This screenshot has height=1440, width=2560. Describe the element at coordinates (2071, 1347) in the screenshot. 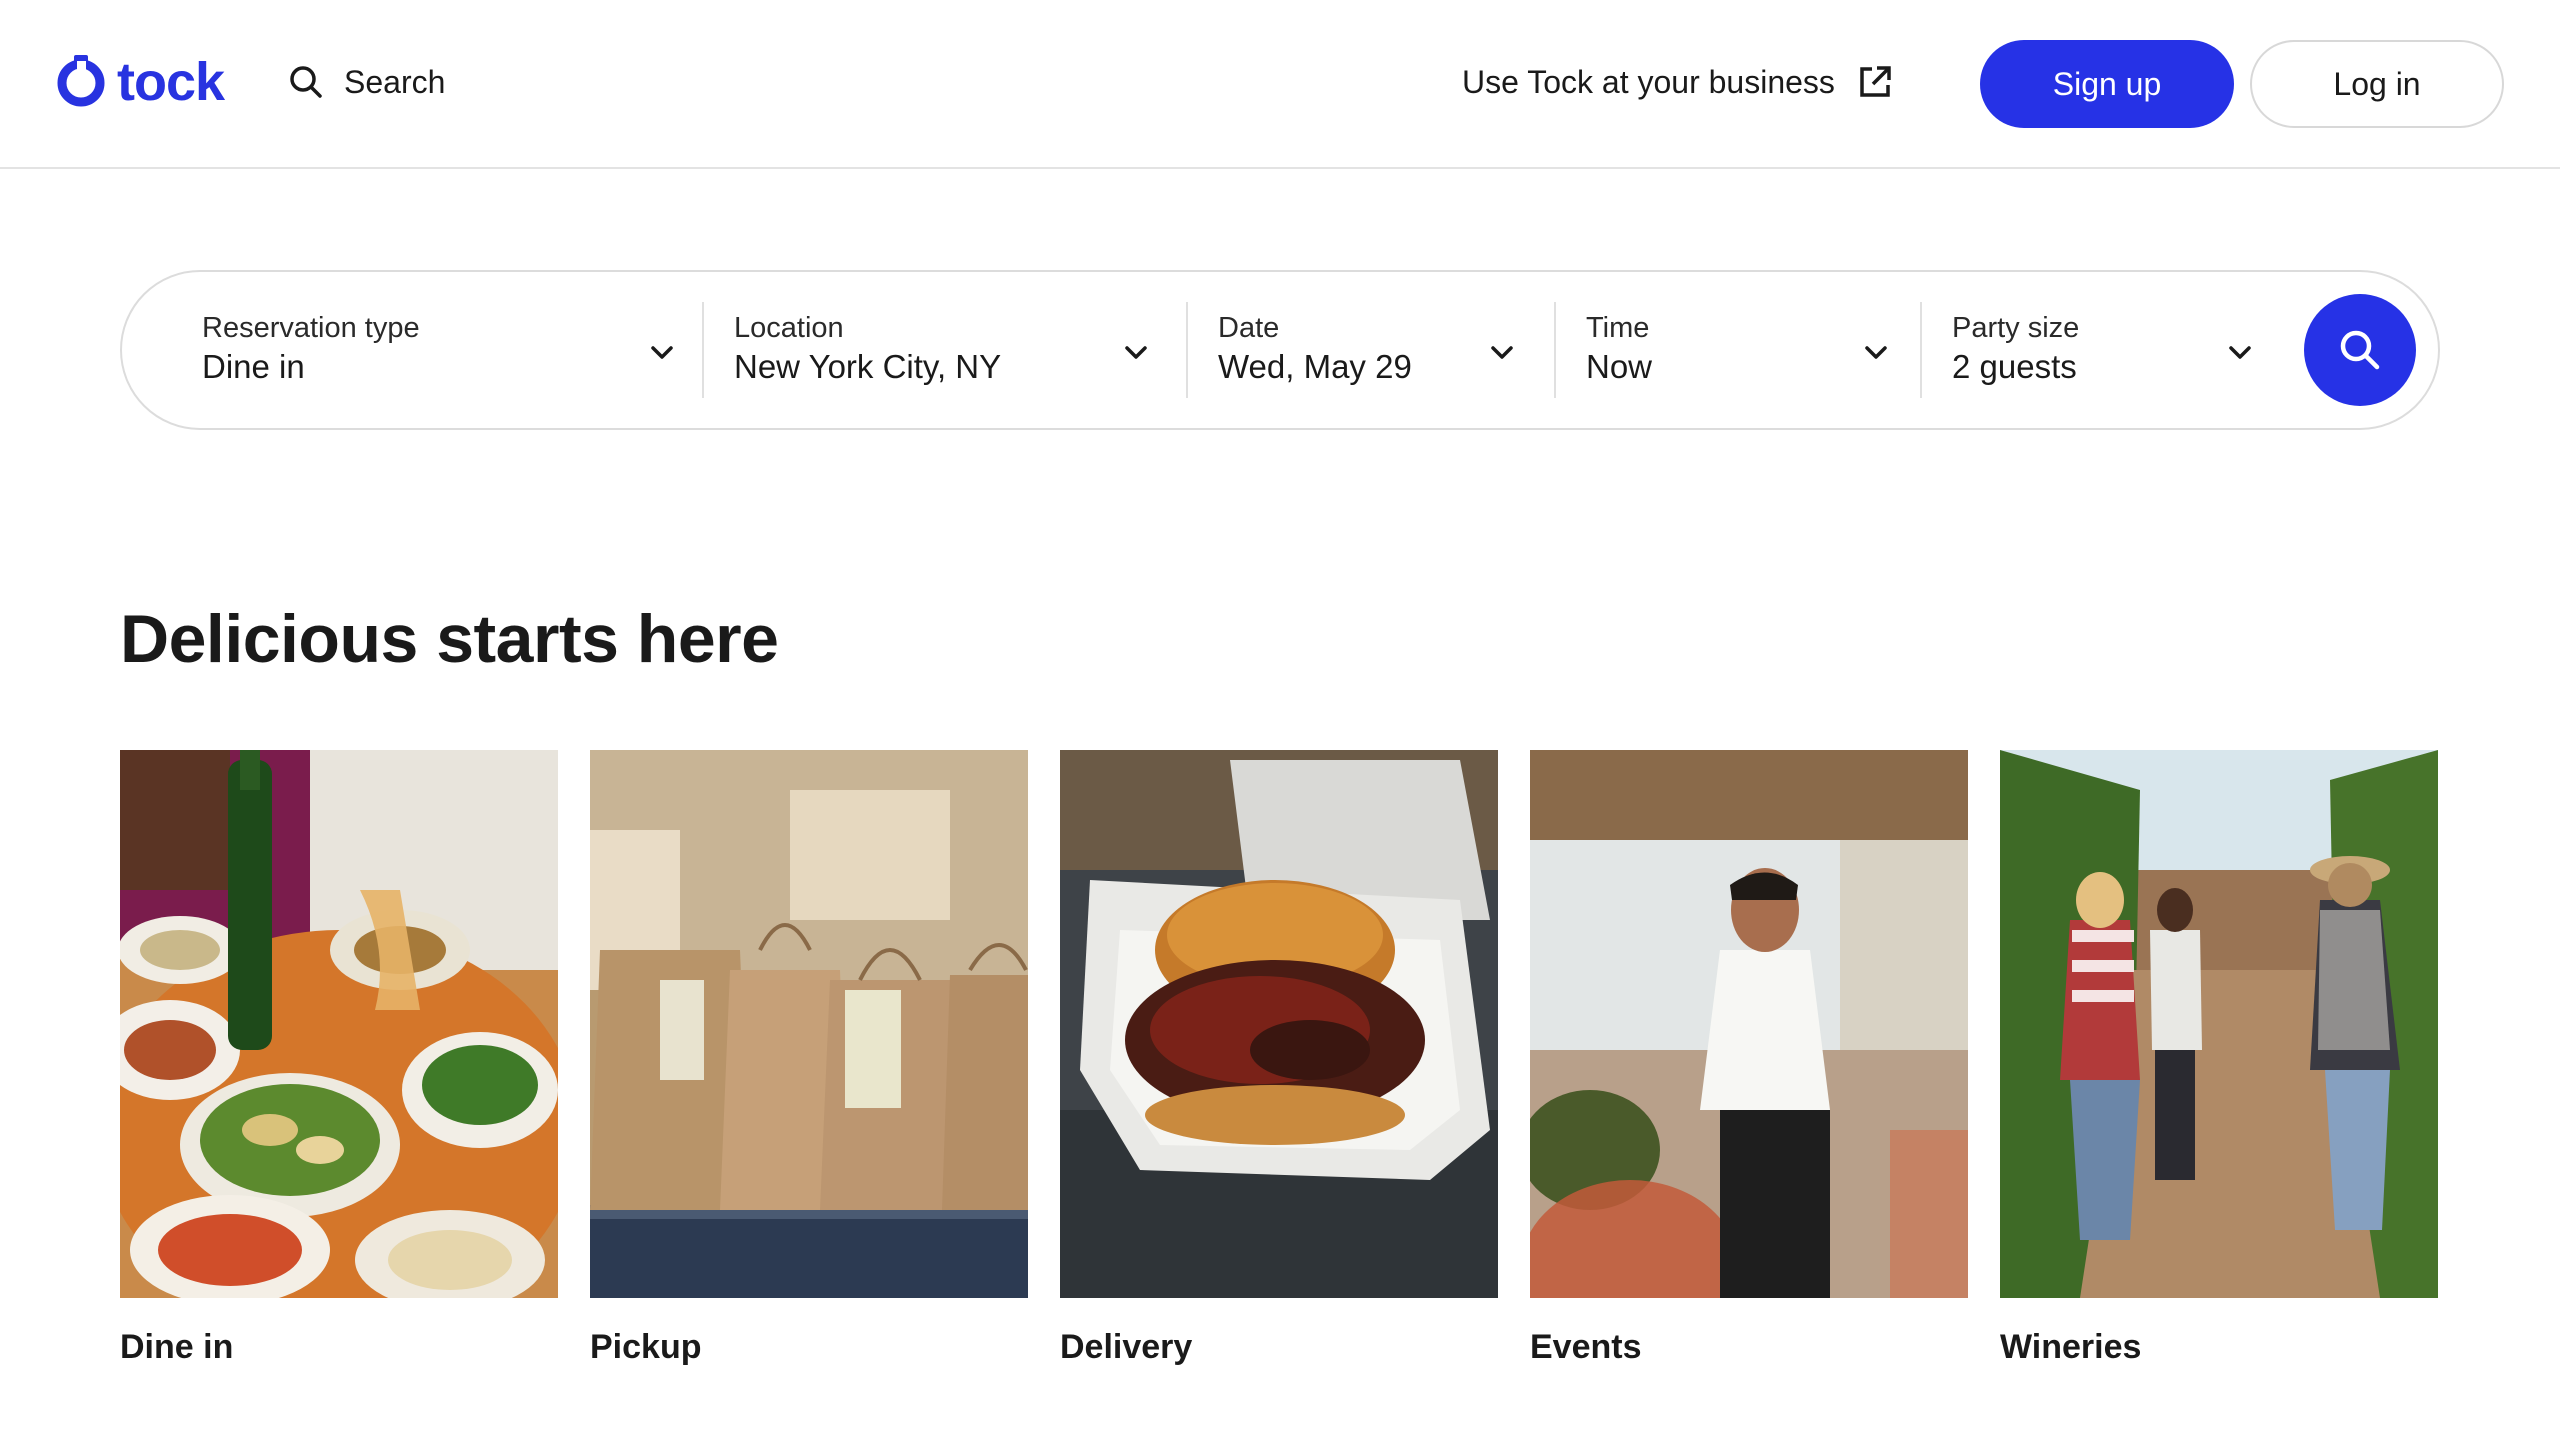

I see `category-label: Wineries` at that location.